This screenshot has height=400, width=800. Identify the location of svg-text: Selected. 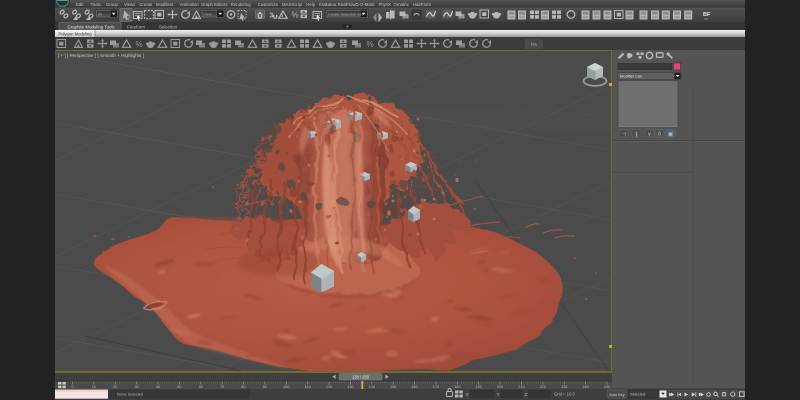
(637, 394).